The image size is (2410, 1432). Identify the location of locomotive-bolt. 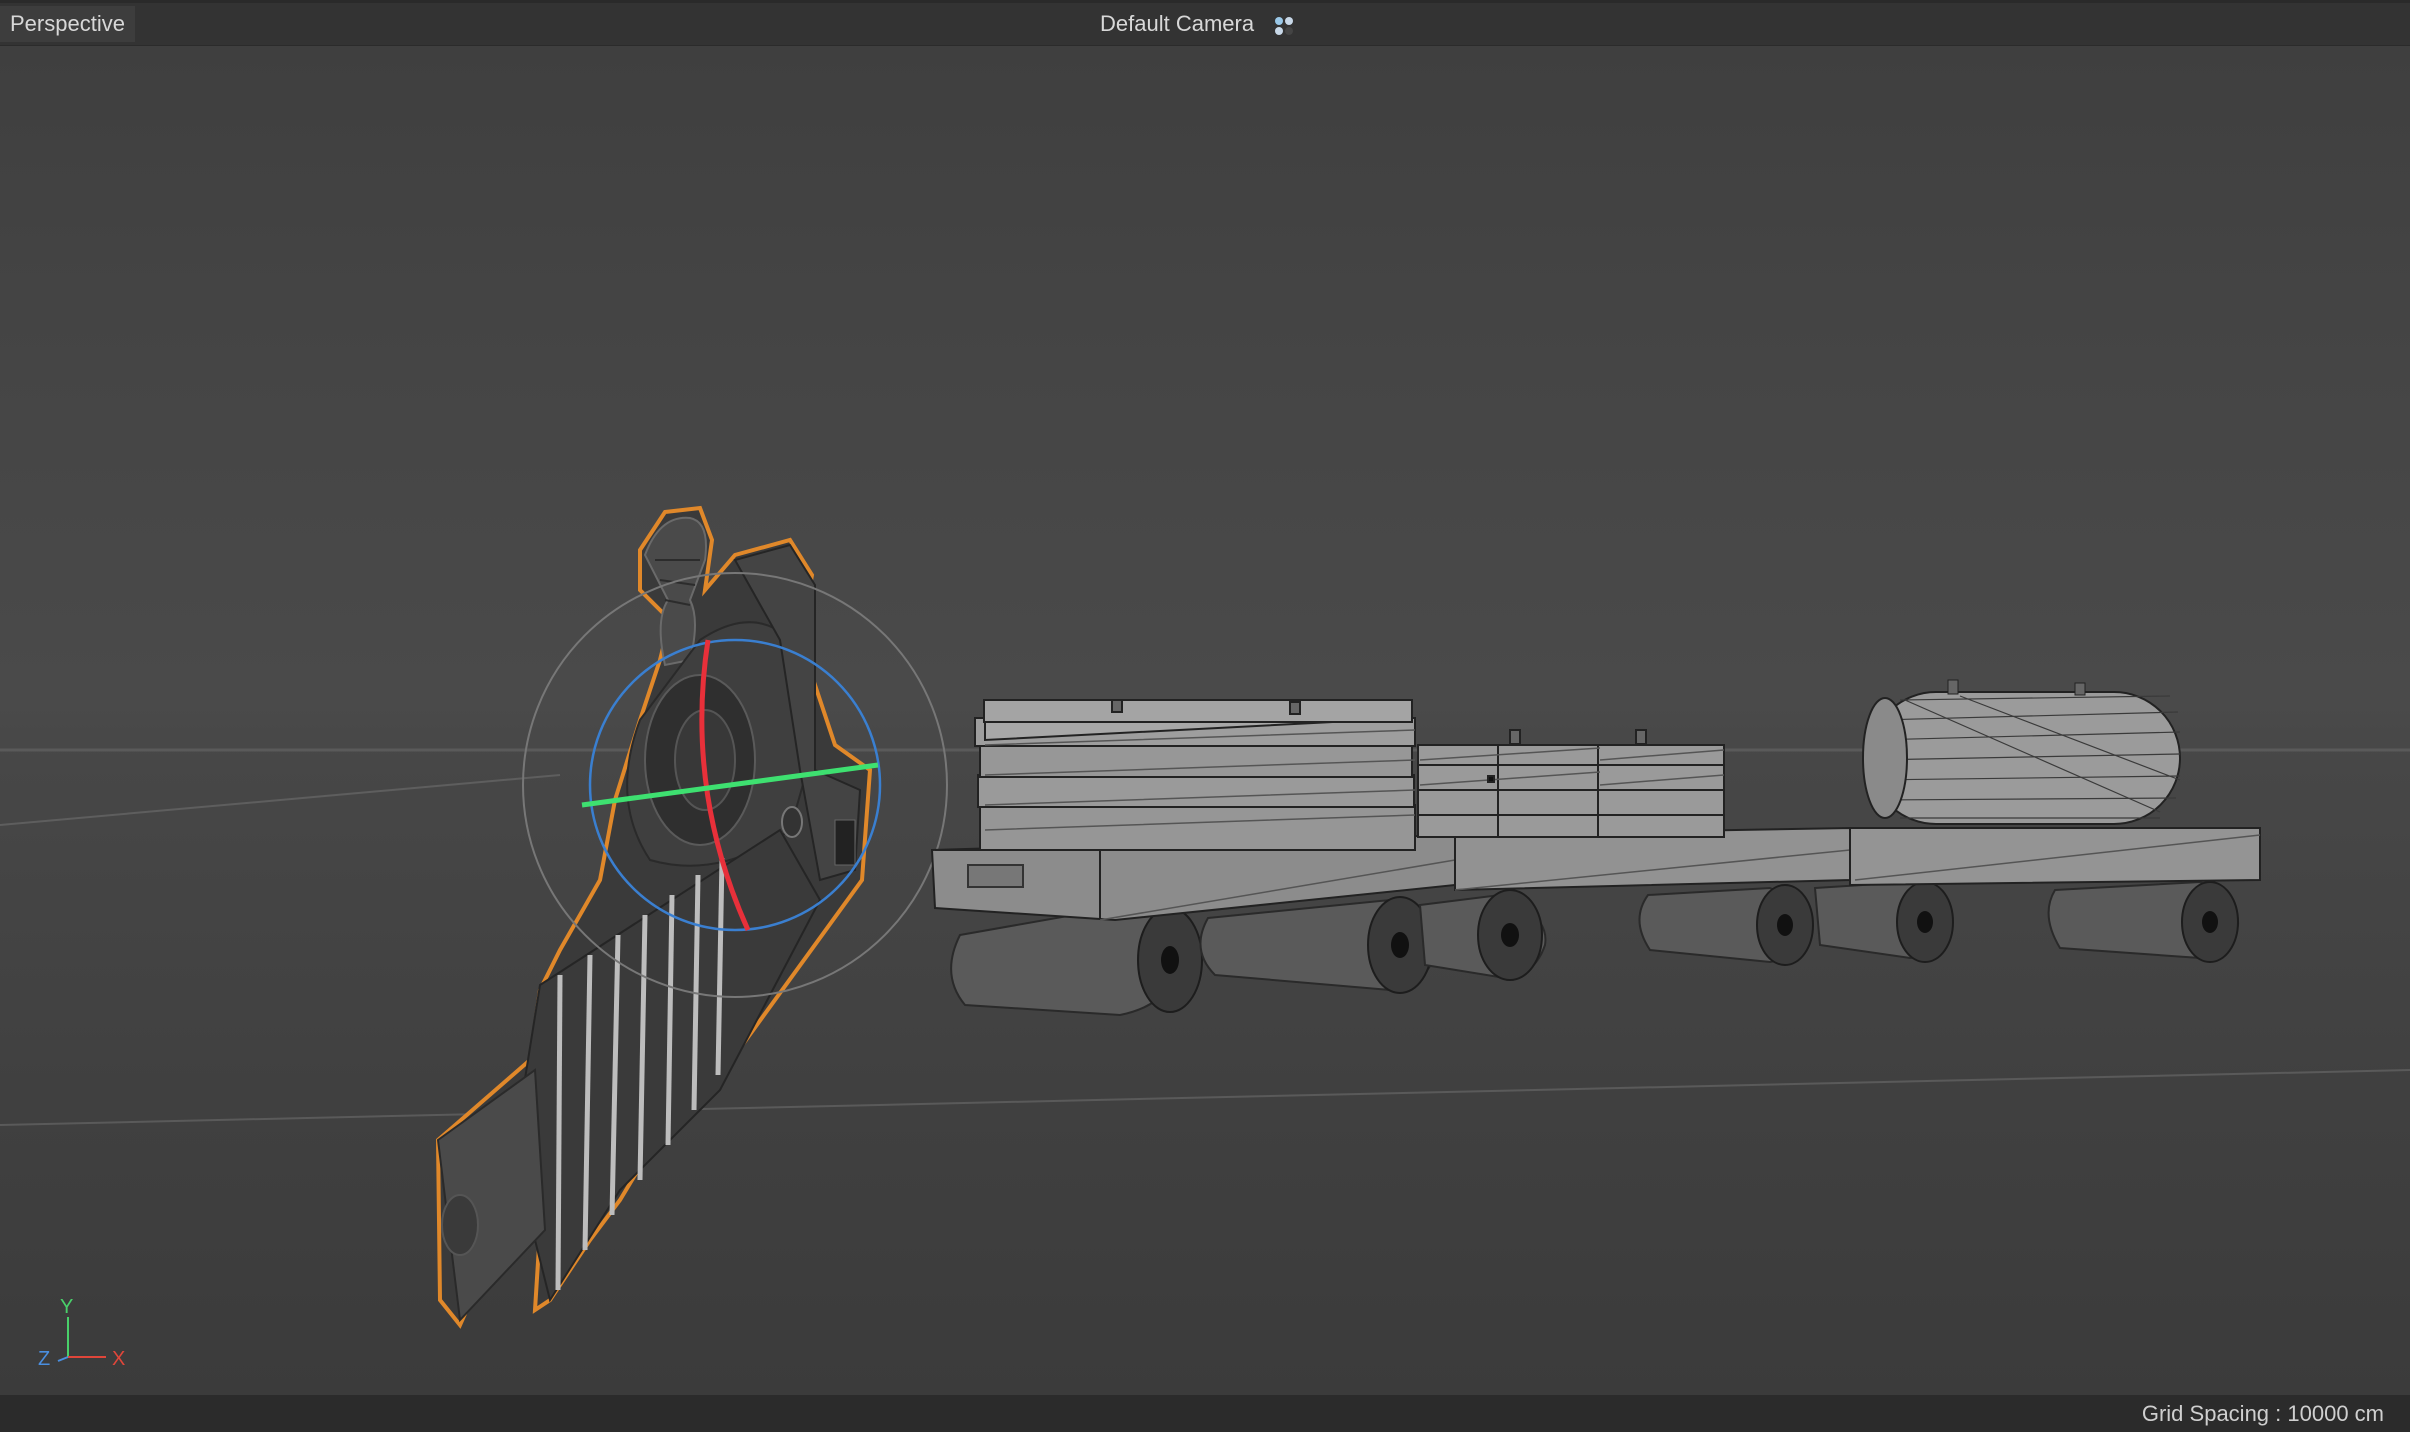
(792, 822).